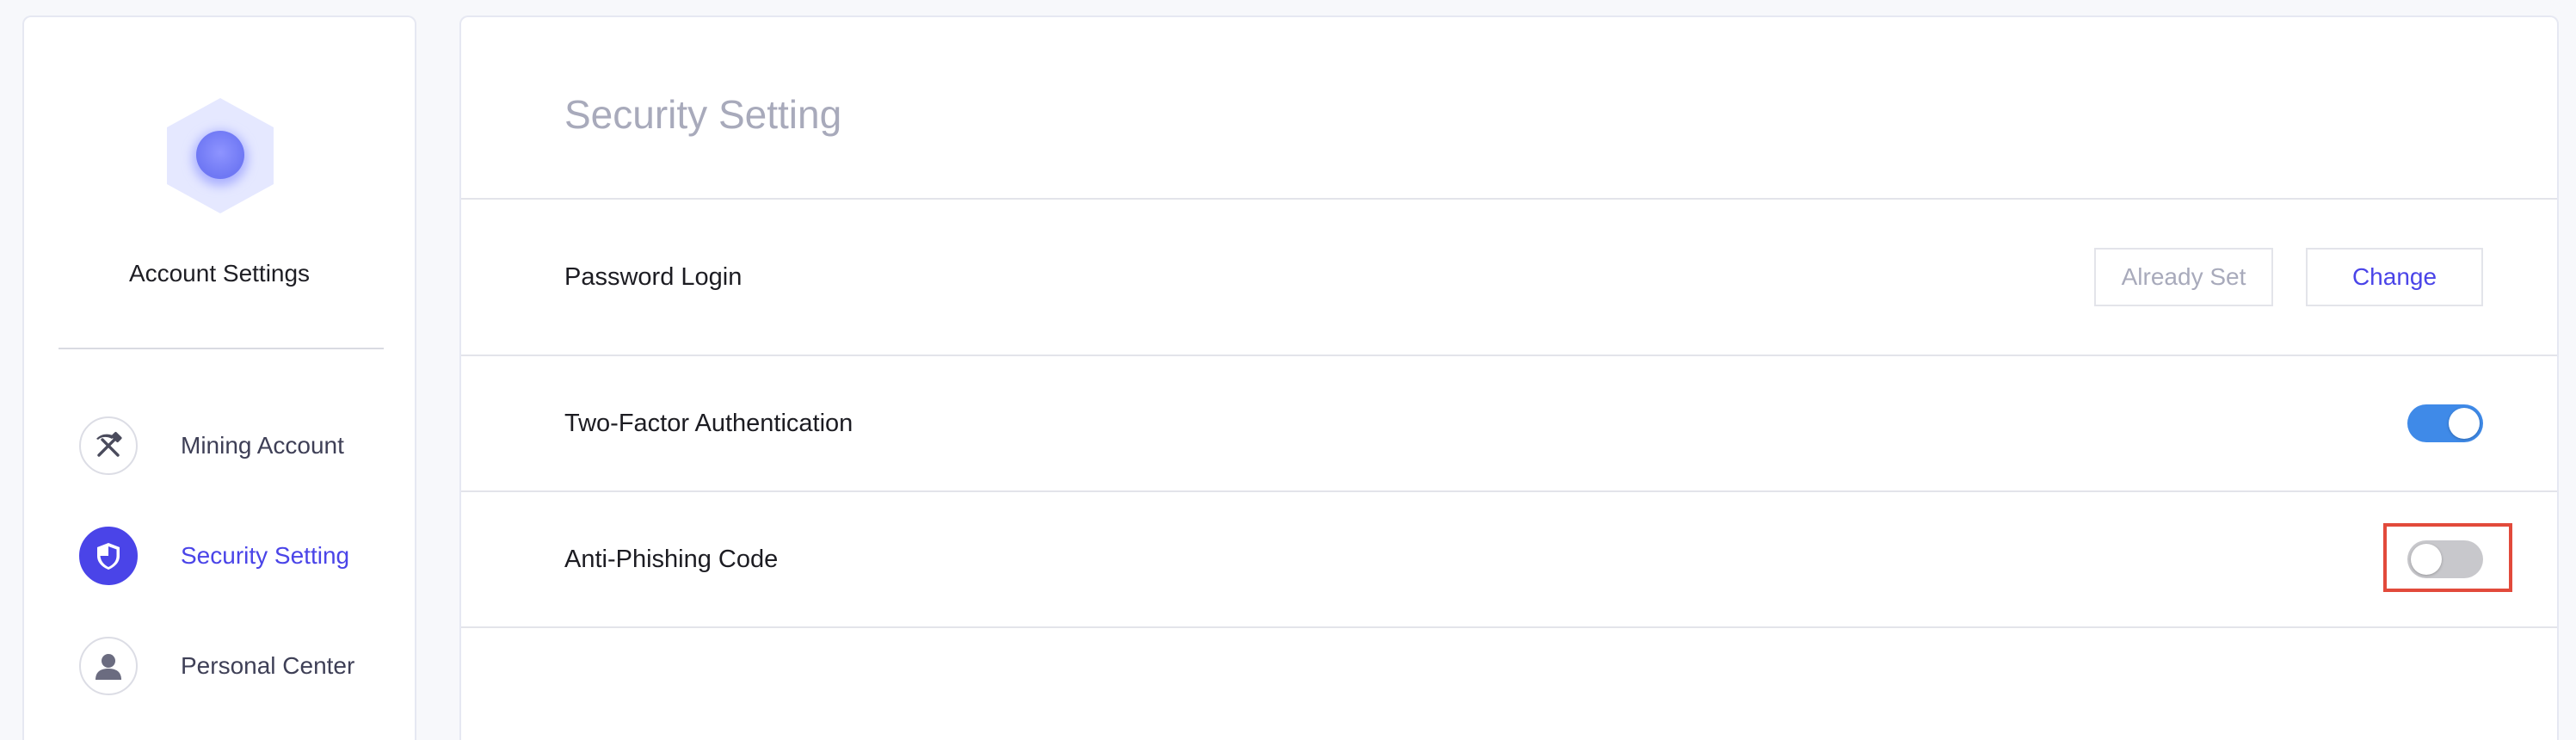  Describe the element at coordinates (2445, 559) in the screenshot. I see `anti-phishing-toggle` at that location.